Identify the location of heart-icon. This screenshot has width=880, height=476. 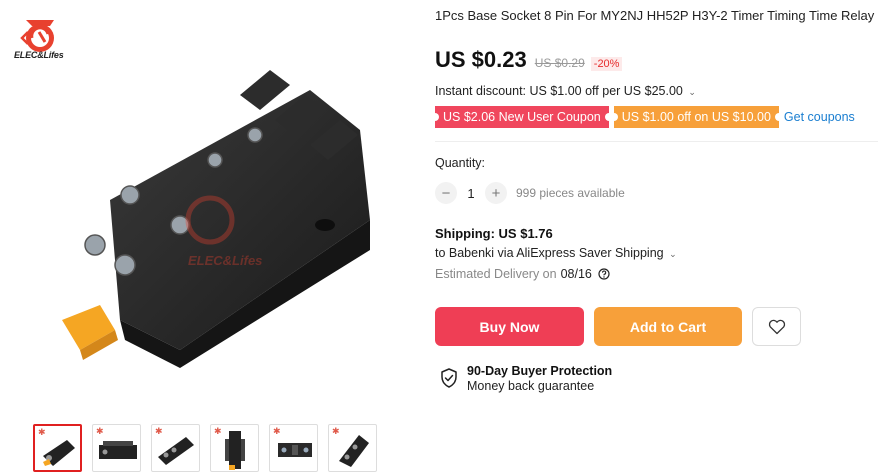
(776, 326).